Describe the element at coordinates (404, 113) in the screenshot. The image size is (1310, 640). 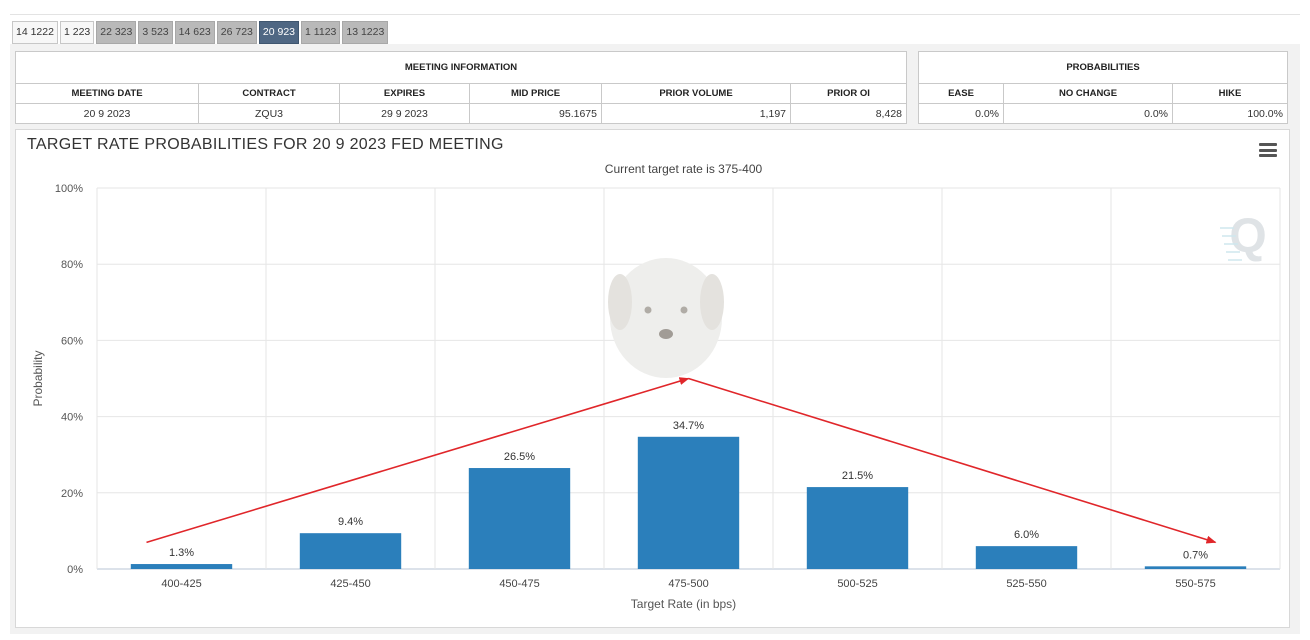
I see `value-expires: 29 9 2023` at that location.